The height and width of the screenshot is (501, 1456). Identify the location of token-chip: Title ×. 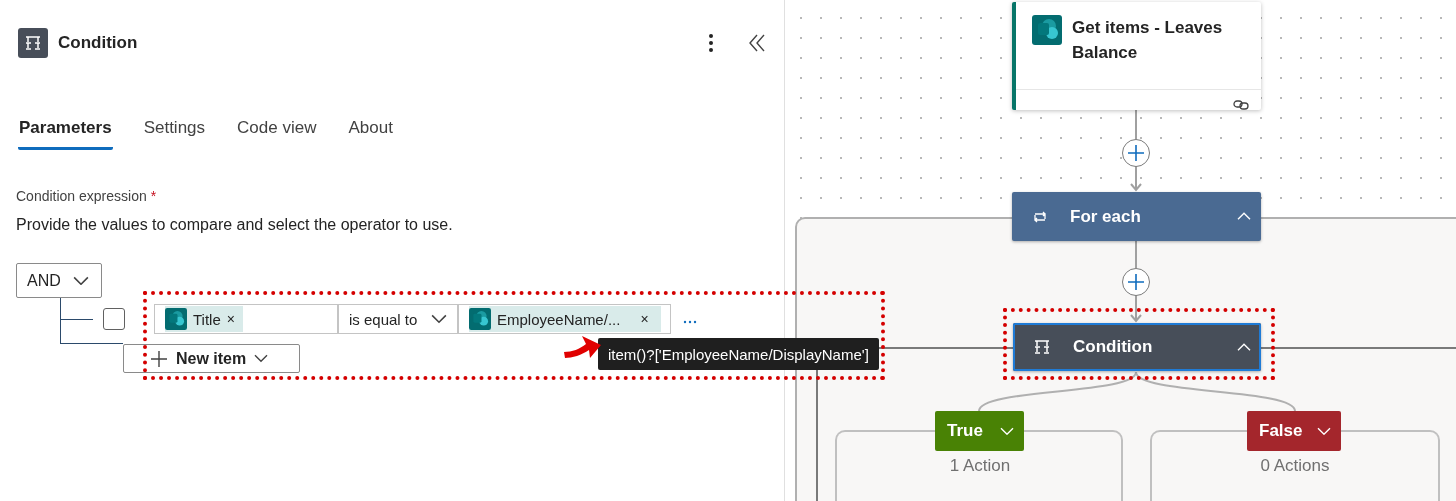
(204, 319).